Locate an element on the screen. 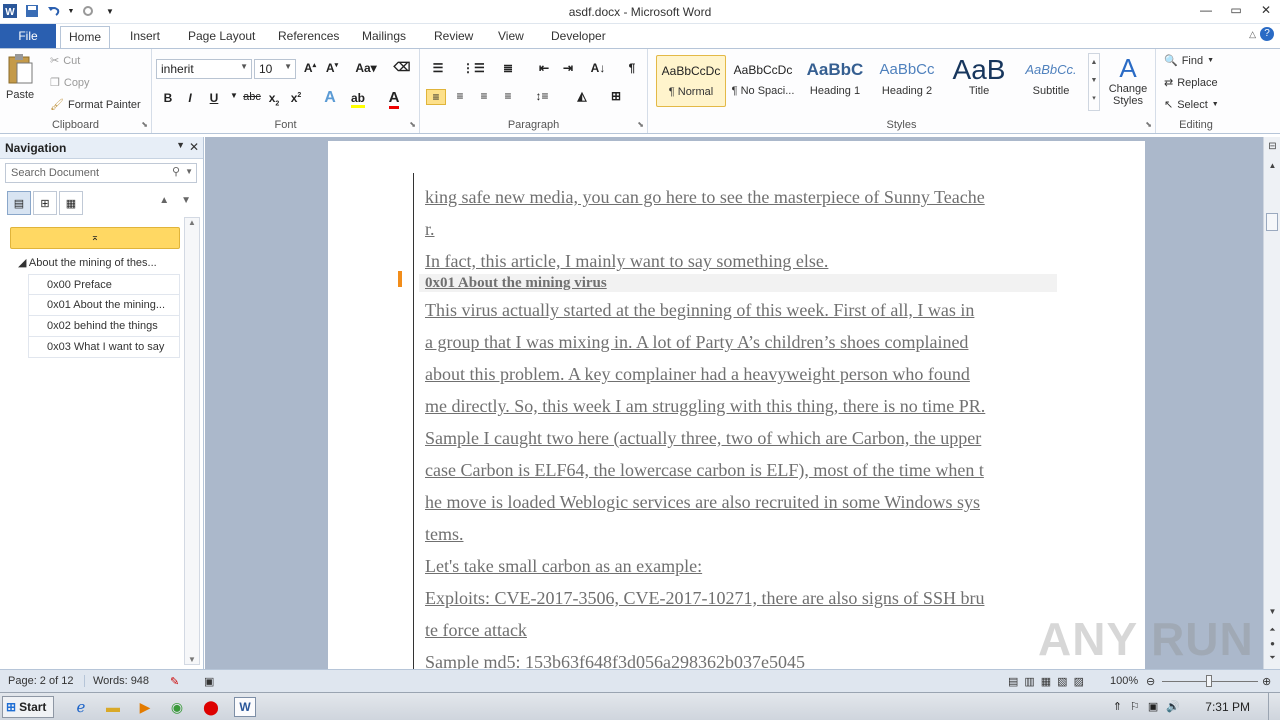  previous-page-icon: ⏶ is located at coordinates (1272, 630).